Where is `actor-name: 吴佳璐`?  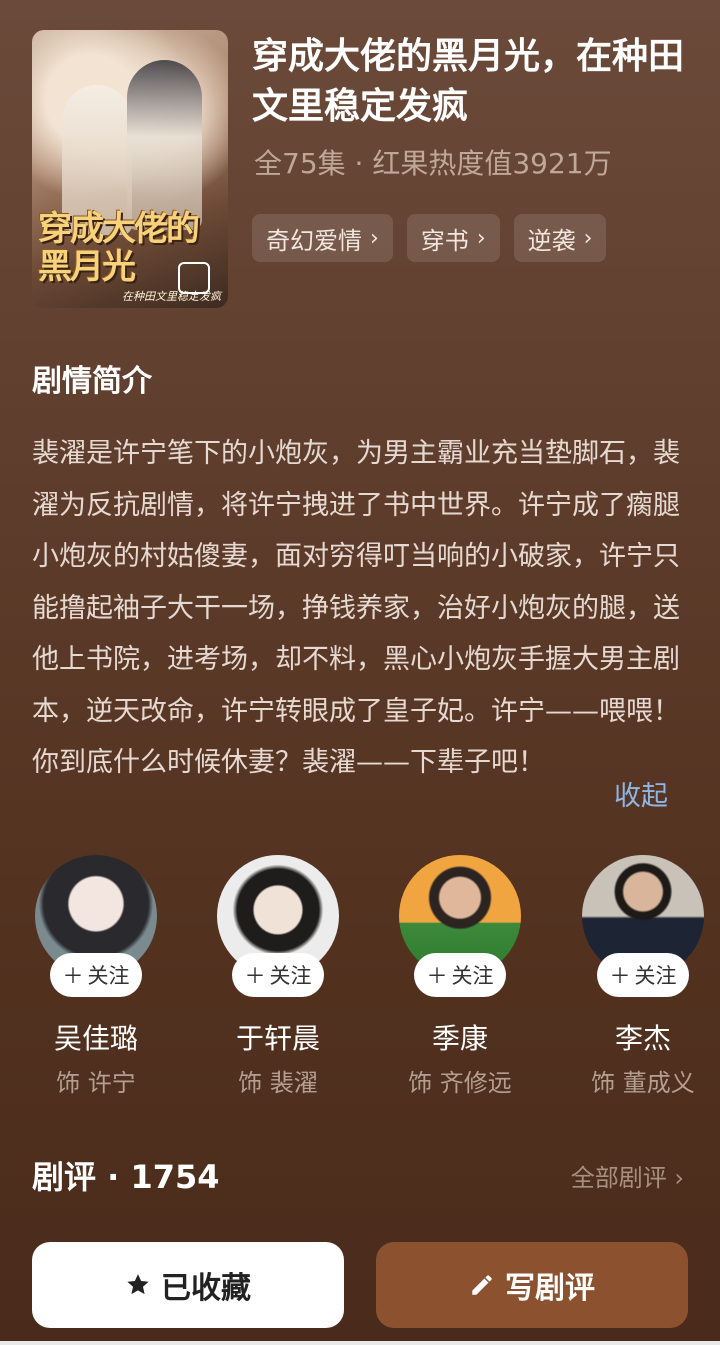
actor-name: 吴佳璐 is located at coordinates (95, 1038).